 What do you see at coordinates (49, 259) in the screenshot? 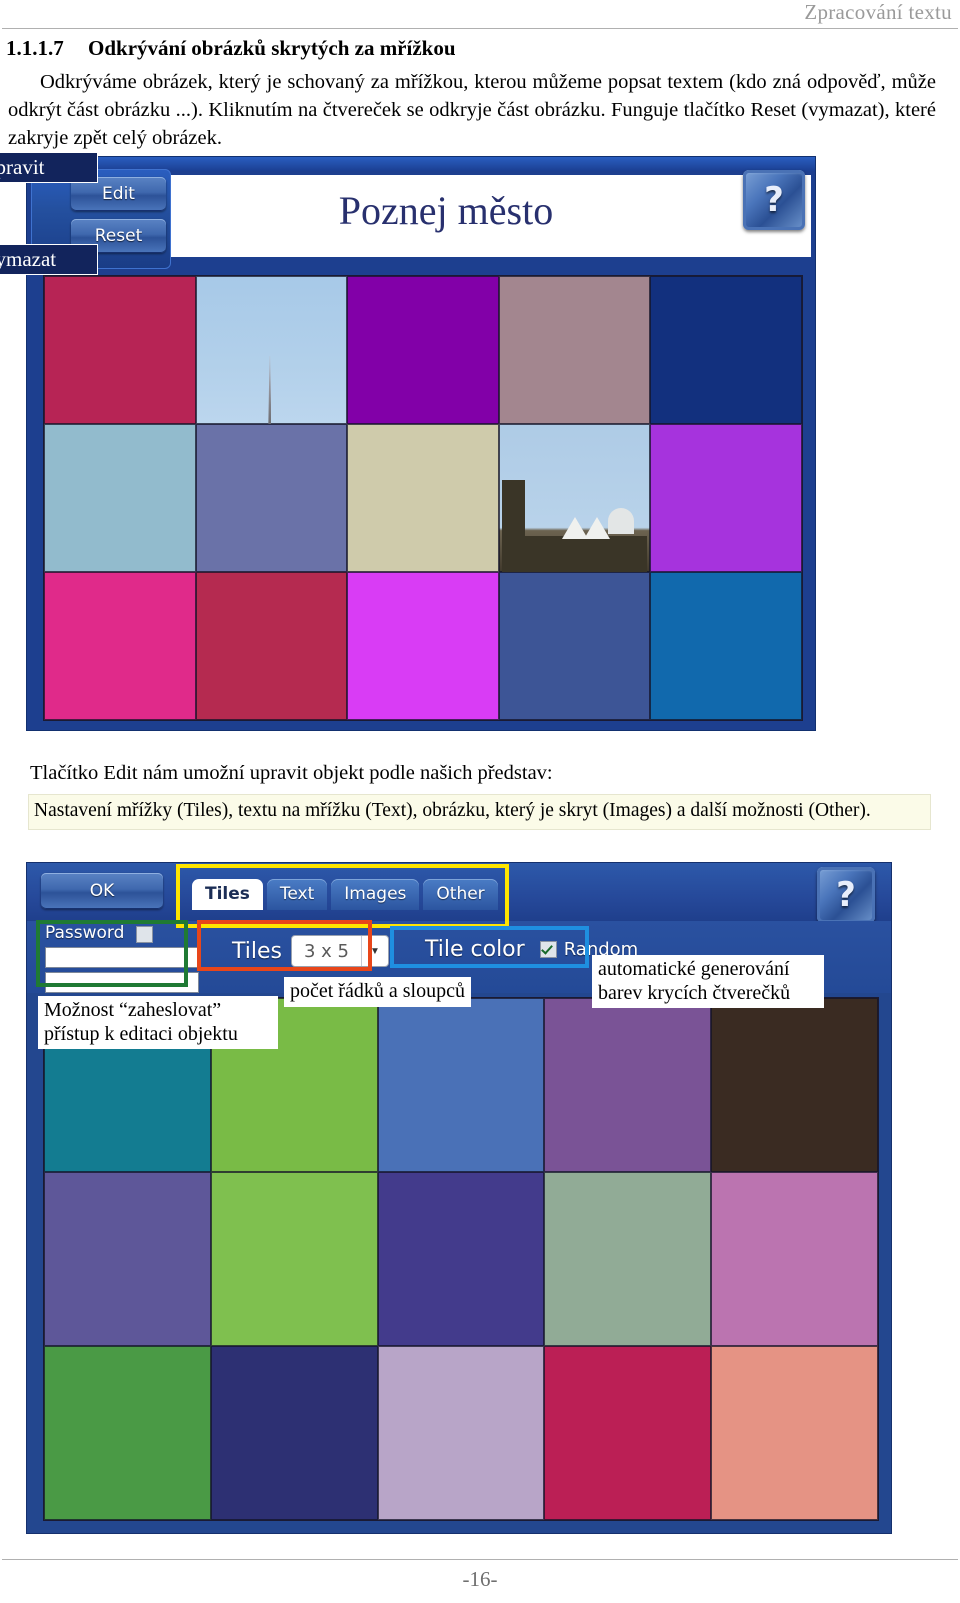
I see `callout-reset-note: vymazat` at bounding box center [49, 259].